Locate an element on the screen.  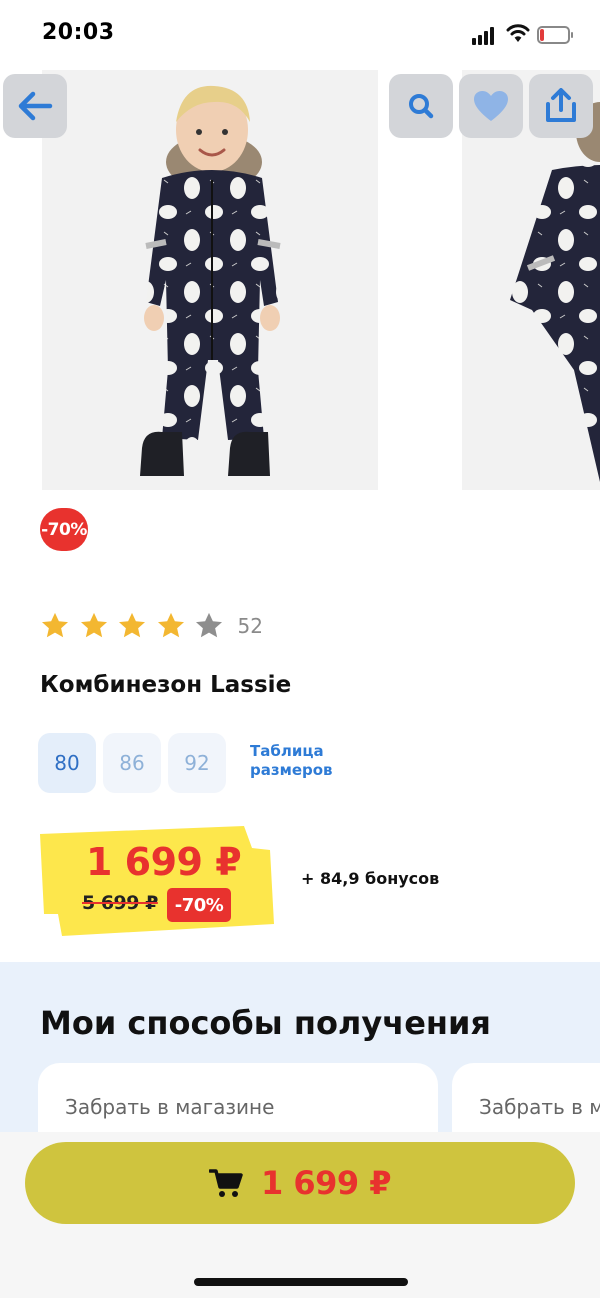
price-discount-badge: -70% is located at coordinates (199, 905).